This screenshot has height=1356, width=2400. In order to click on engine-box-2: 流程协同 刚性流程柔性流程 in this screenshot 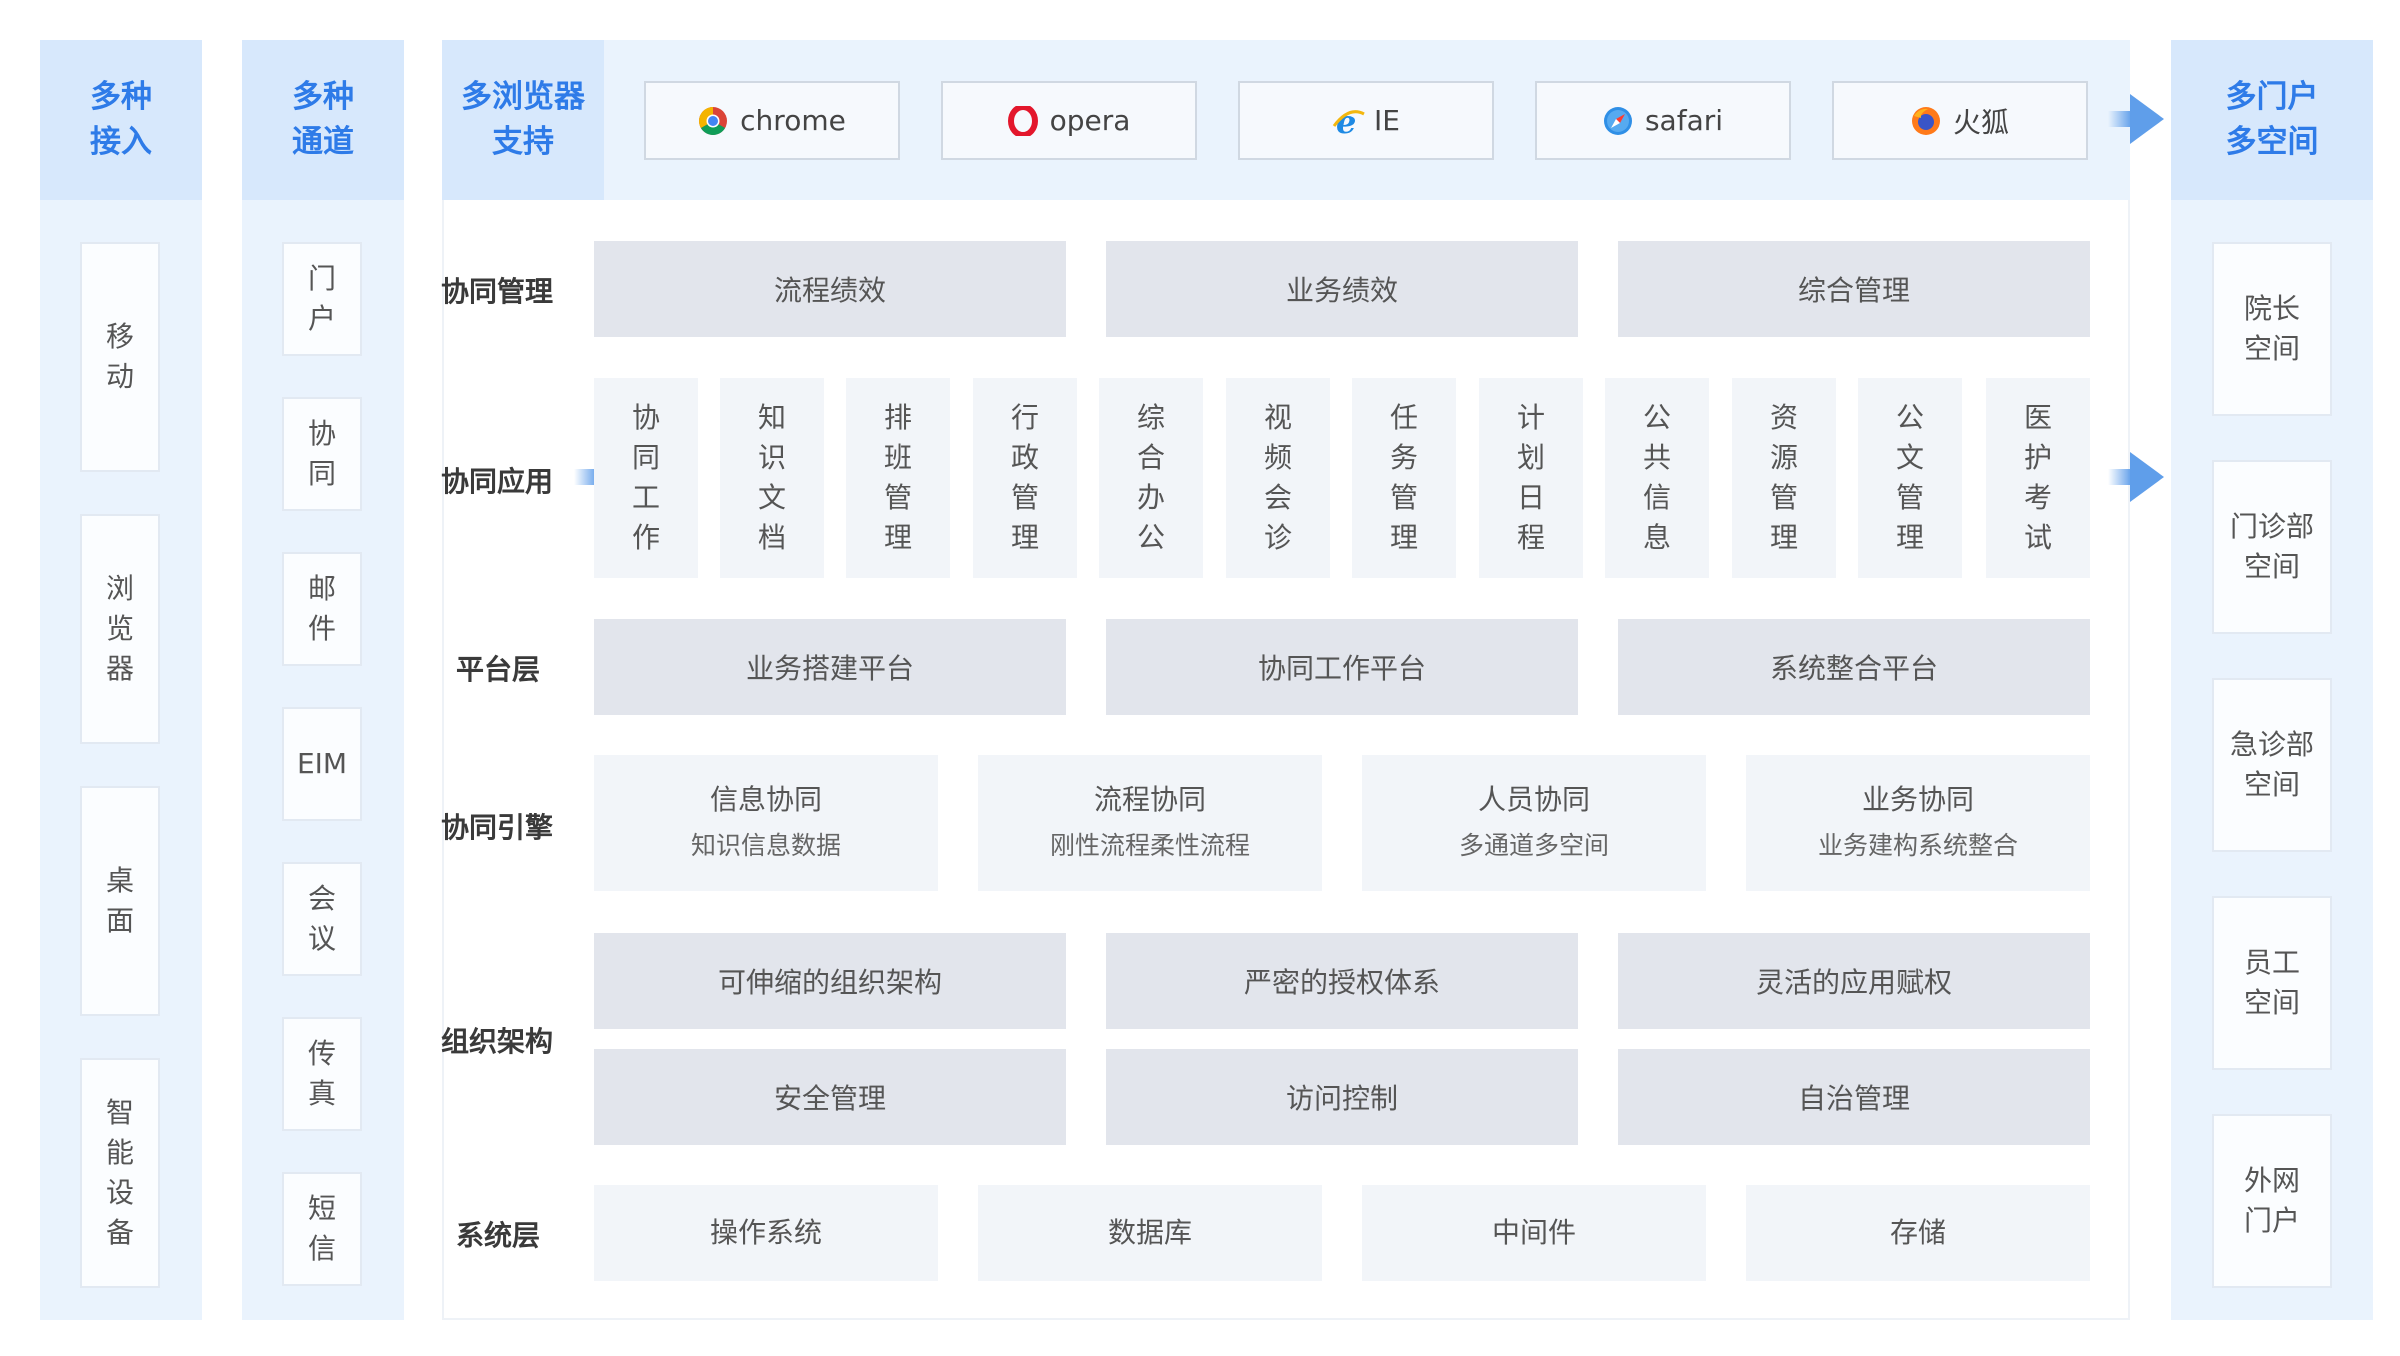, I will do `click(1150, 823)`.